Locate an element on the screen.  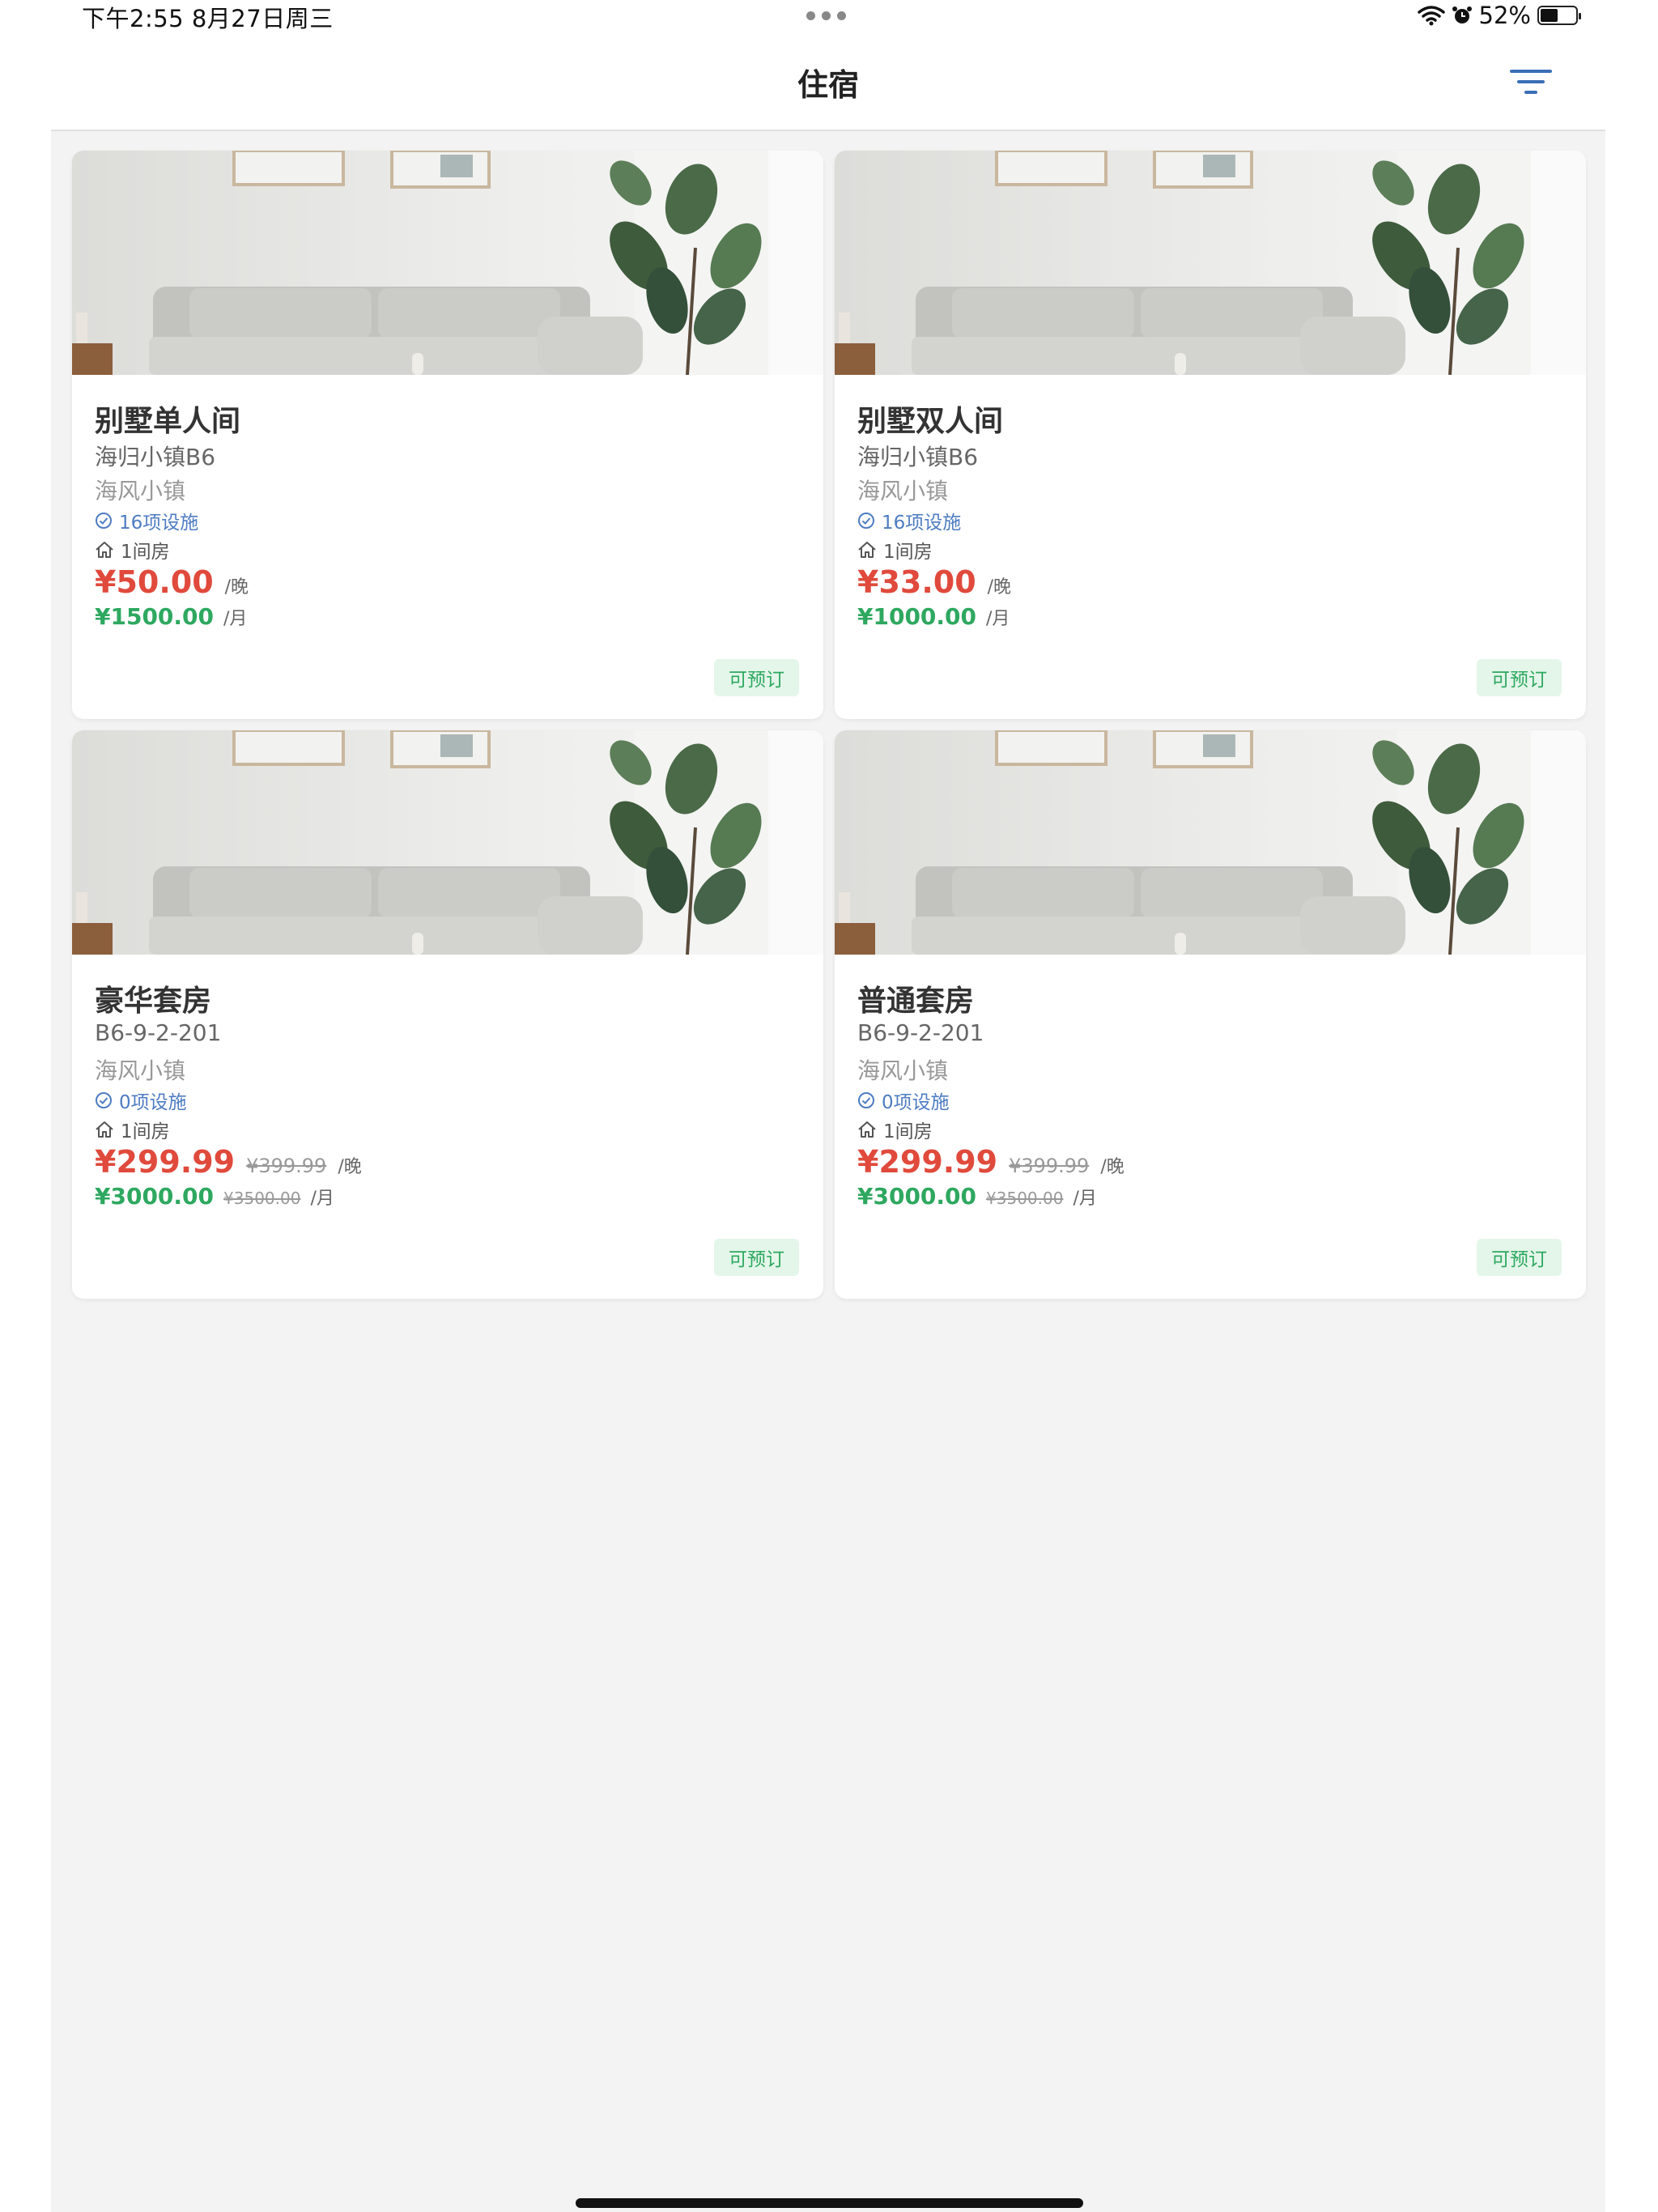
room-name: 豪华套房 is located at coordinates (153, 1002).